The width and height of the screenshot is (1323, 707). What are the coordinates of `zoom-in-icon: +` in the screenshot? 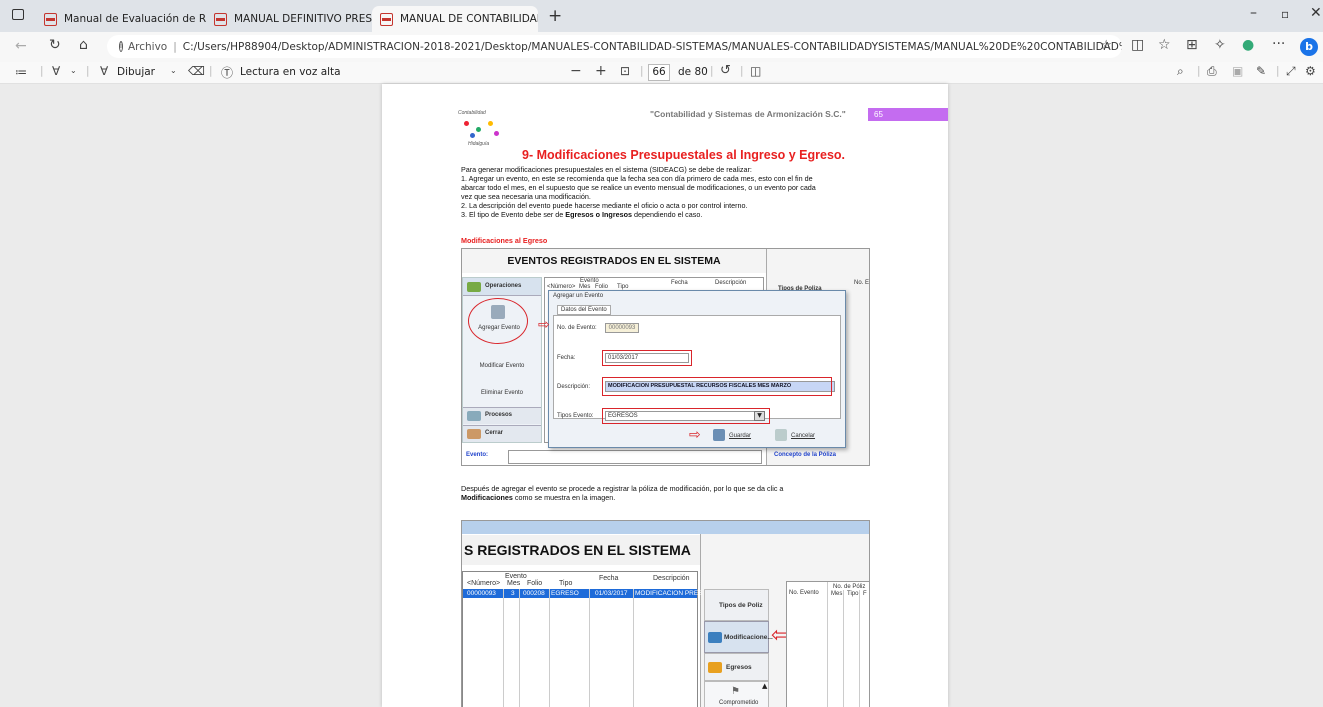 It's located at (601, 71).